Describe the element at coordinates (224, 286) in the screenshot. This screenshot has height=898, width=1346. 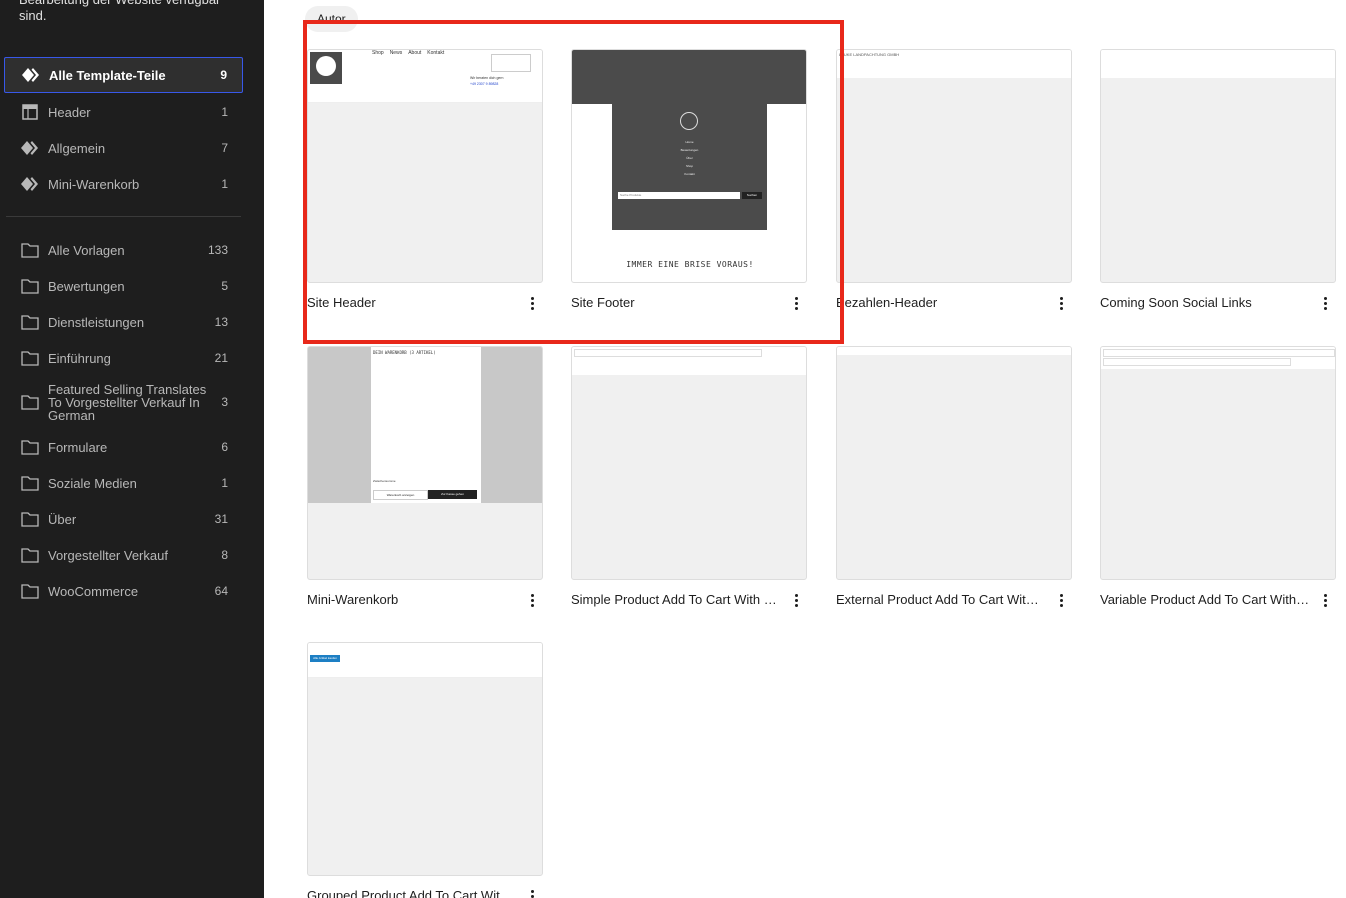
I see `sidebar-category-count: 5` at that location.